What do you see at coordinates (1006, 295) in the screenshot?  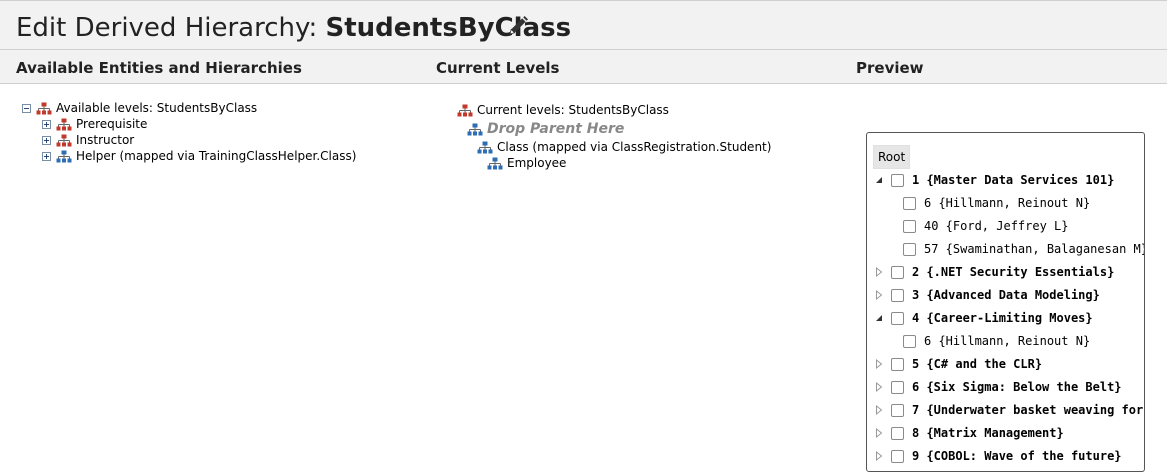 I see `preview-row-label: 3 {Advanced Data Modeling}` at bounding box center [1006, 295].